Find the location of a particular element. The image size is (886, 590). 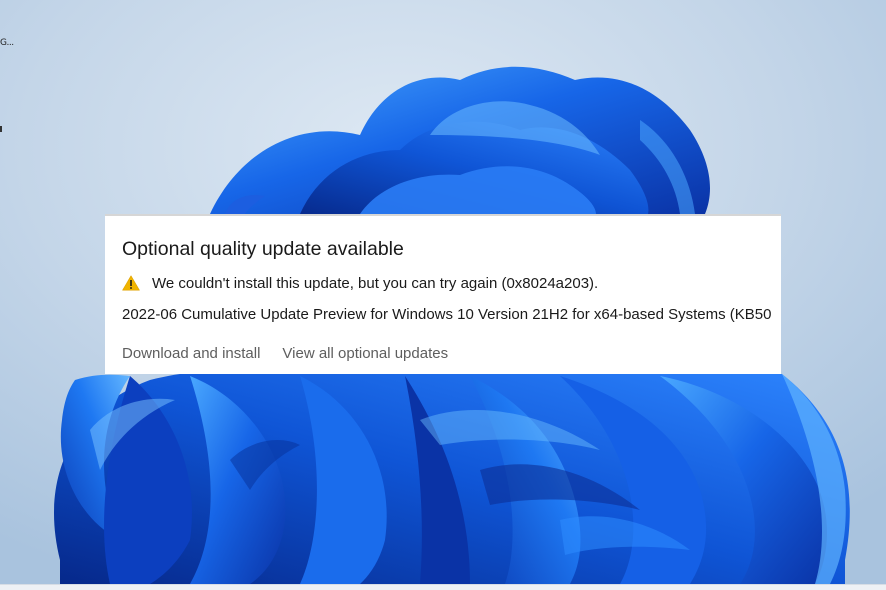

warning-triangle-icon is located at coordinates (131, 283).